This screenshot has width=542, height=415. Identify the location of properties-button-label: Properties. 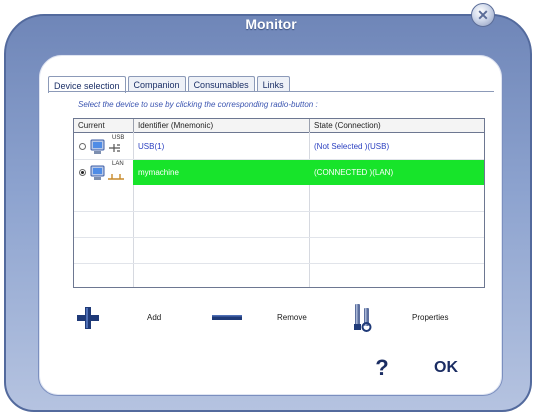
(430, 317).